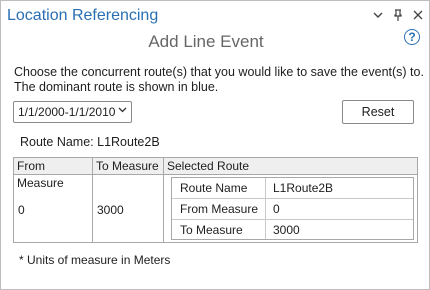 This screenshot has width=430, height=290. What do you see at coordinates (219, 209) in the screenshot?
I see `field-label: From Measure` at bounding box center [219, 209].